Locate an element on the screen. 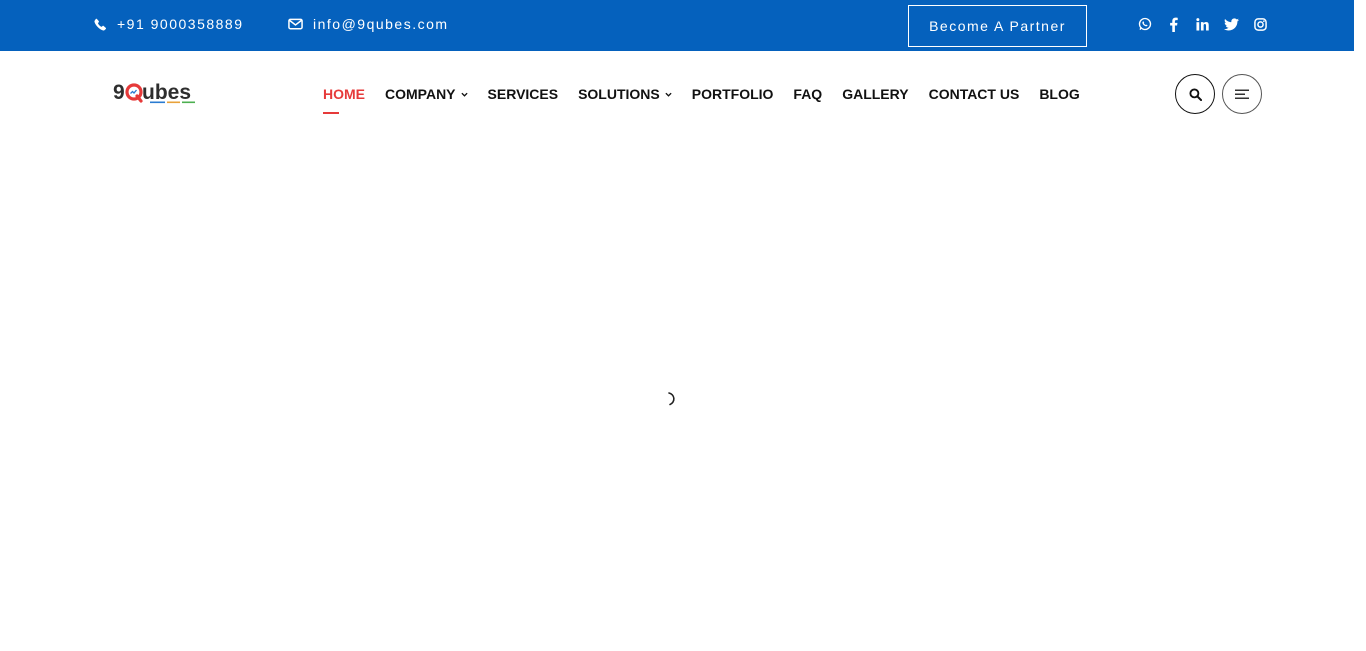  nav-item-contact-us: CONTACT US is located at coordinates (974, 94).